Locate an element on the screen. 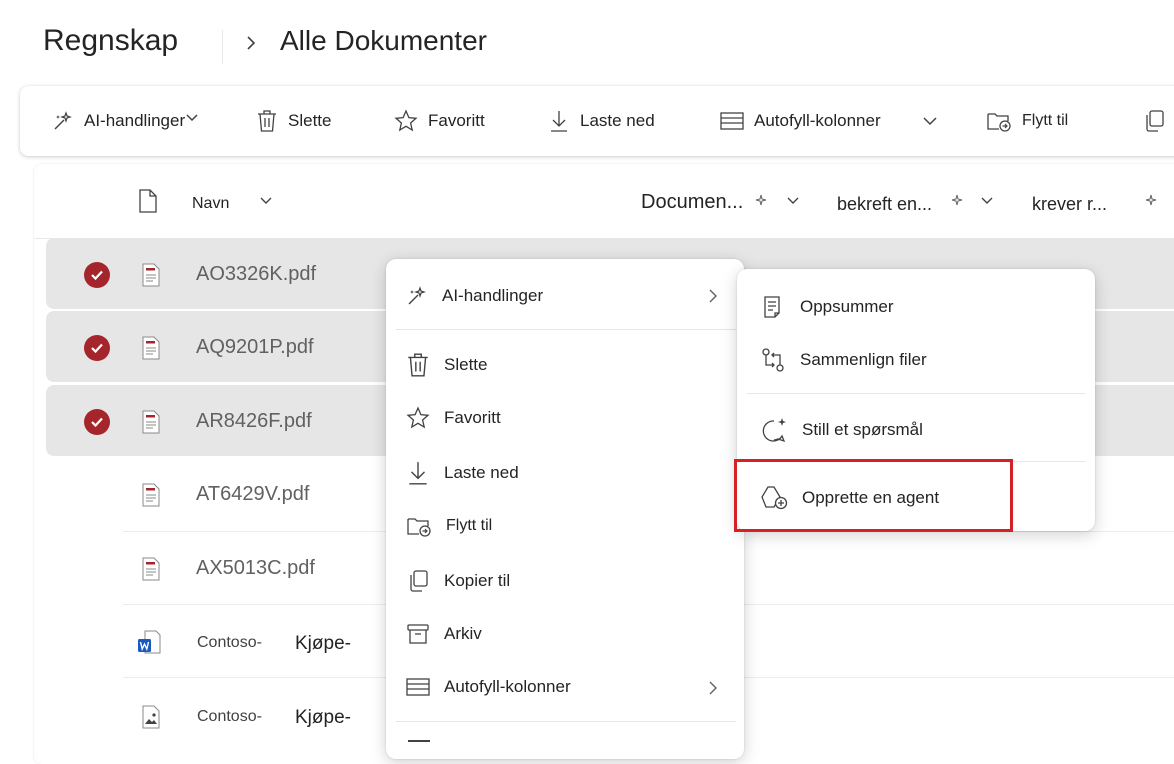 This screenshot has height=764, width=1174. submenu-divider is located at coordinates (916, 393).